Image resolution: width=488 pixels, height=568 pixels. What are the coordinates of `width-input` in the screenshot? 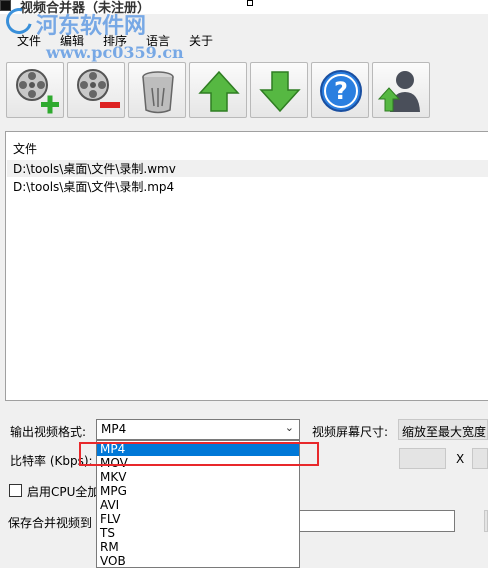 It's located at (422, 458).